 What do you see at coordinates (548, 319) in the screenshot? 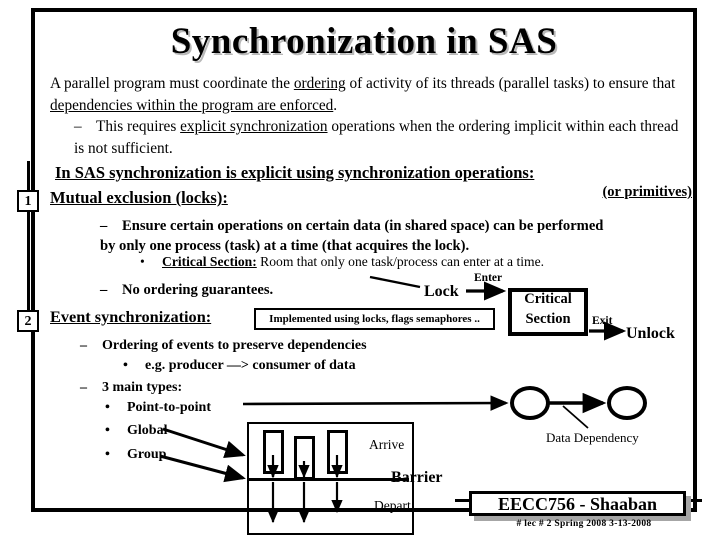
I see `critical-section-box-line2: Section` at bounding box center [548, 319].